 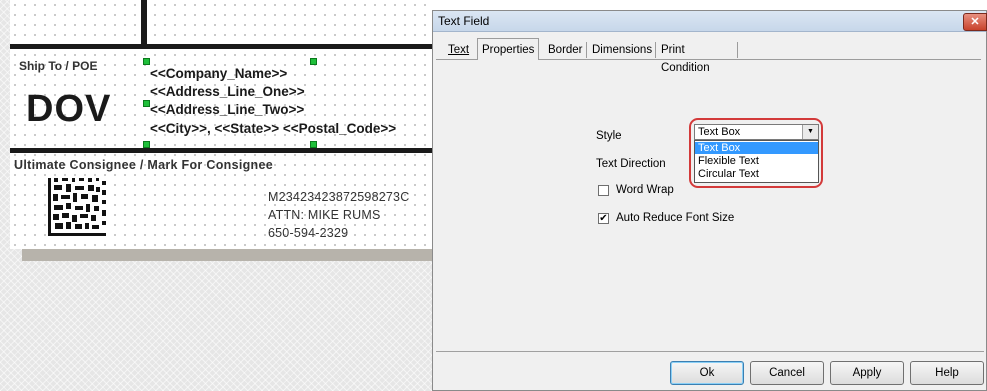 What do you see at coordinates (58, 66) in the screenshot?
I see `ship-to-heading: Ship To / POE` at bounding box center [58, 66].